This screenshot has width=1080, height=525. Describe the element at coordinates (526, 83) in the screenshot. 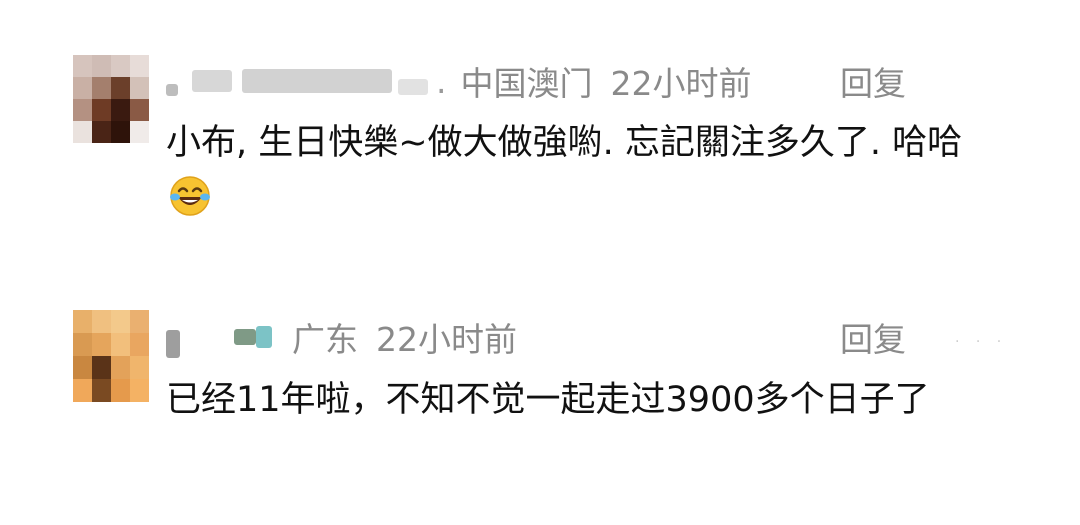

I see `location-label: 中国澳门` at that location.